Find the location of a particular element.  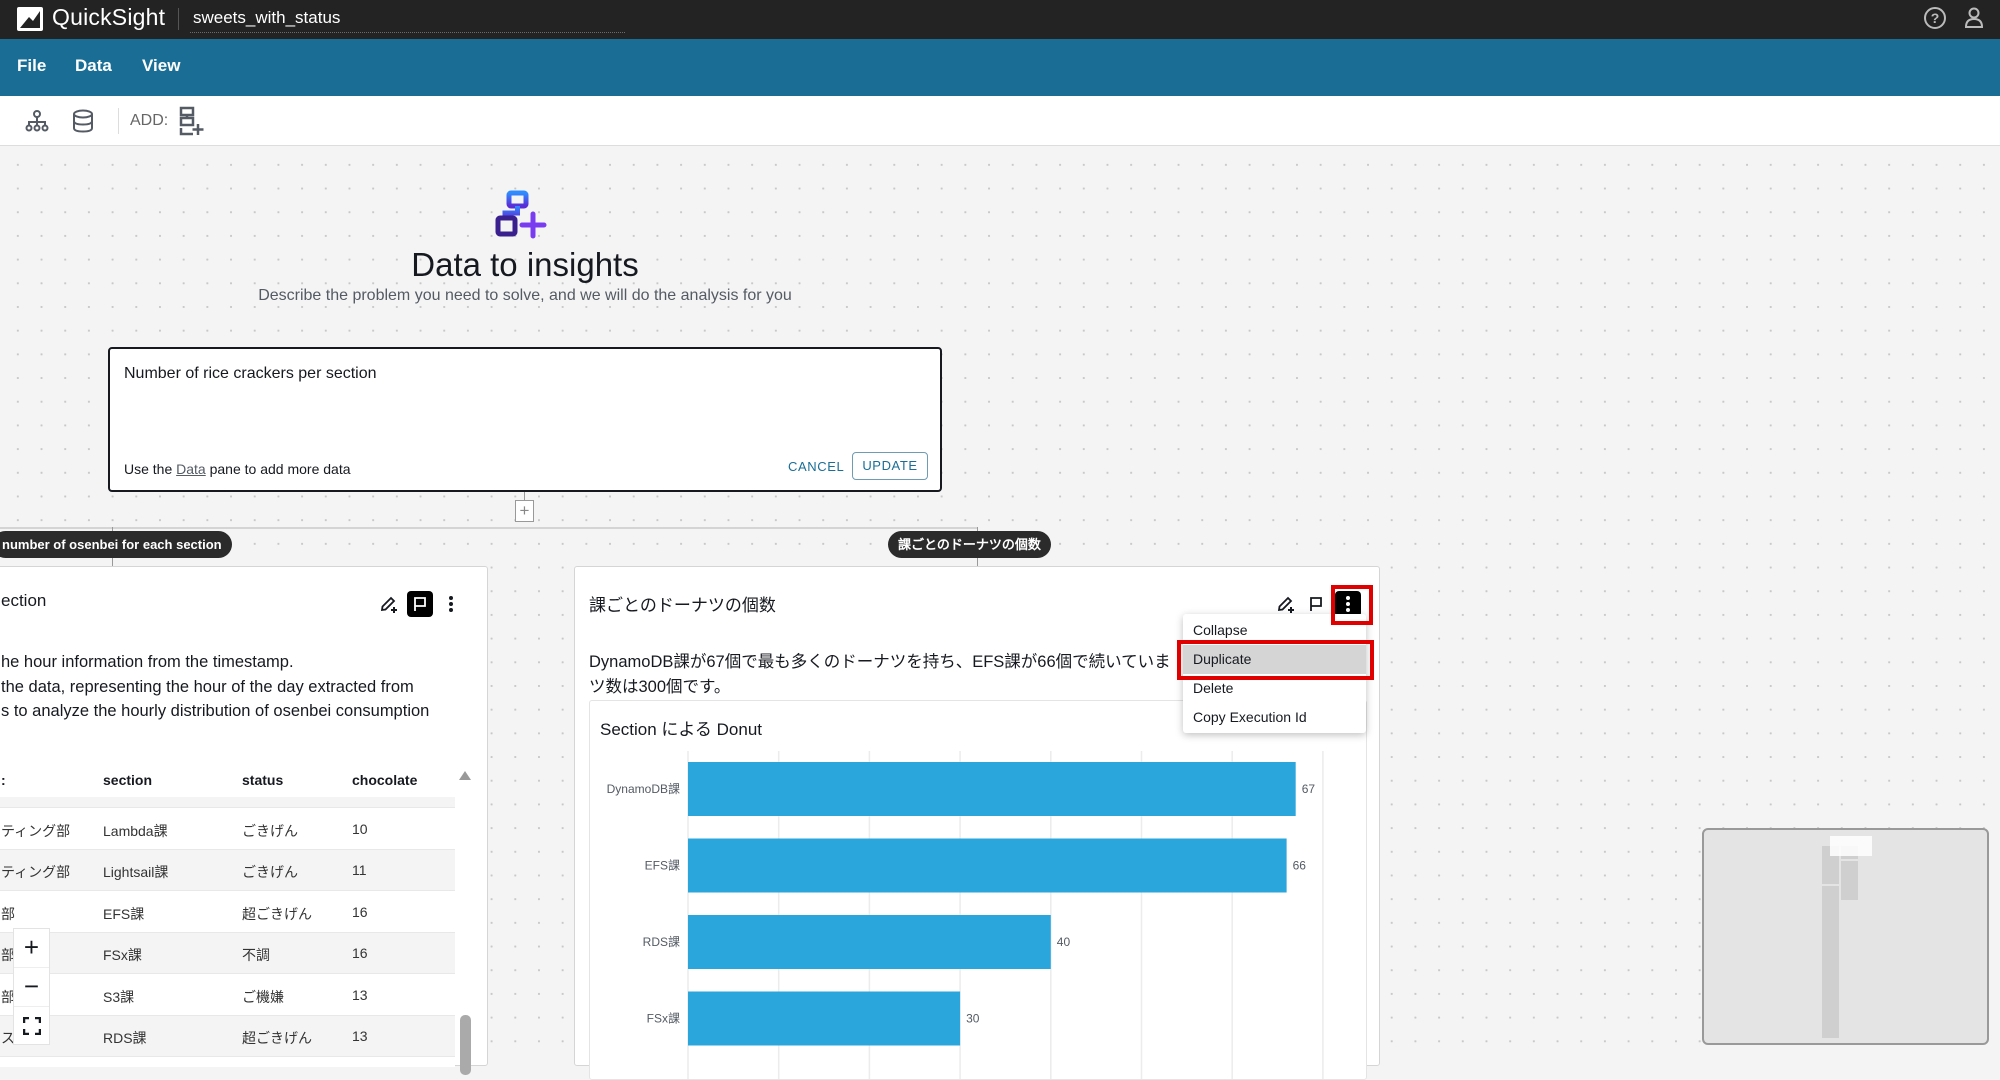

hierarchy-icon is located at coordinates (37, 121).